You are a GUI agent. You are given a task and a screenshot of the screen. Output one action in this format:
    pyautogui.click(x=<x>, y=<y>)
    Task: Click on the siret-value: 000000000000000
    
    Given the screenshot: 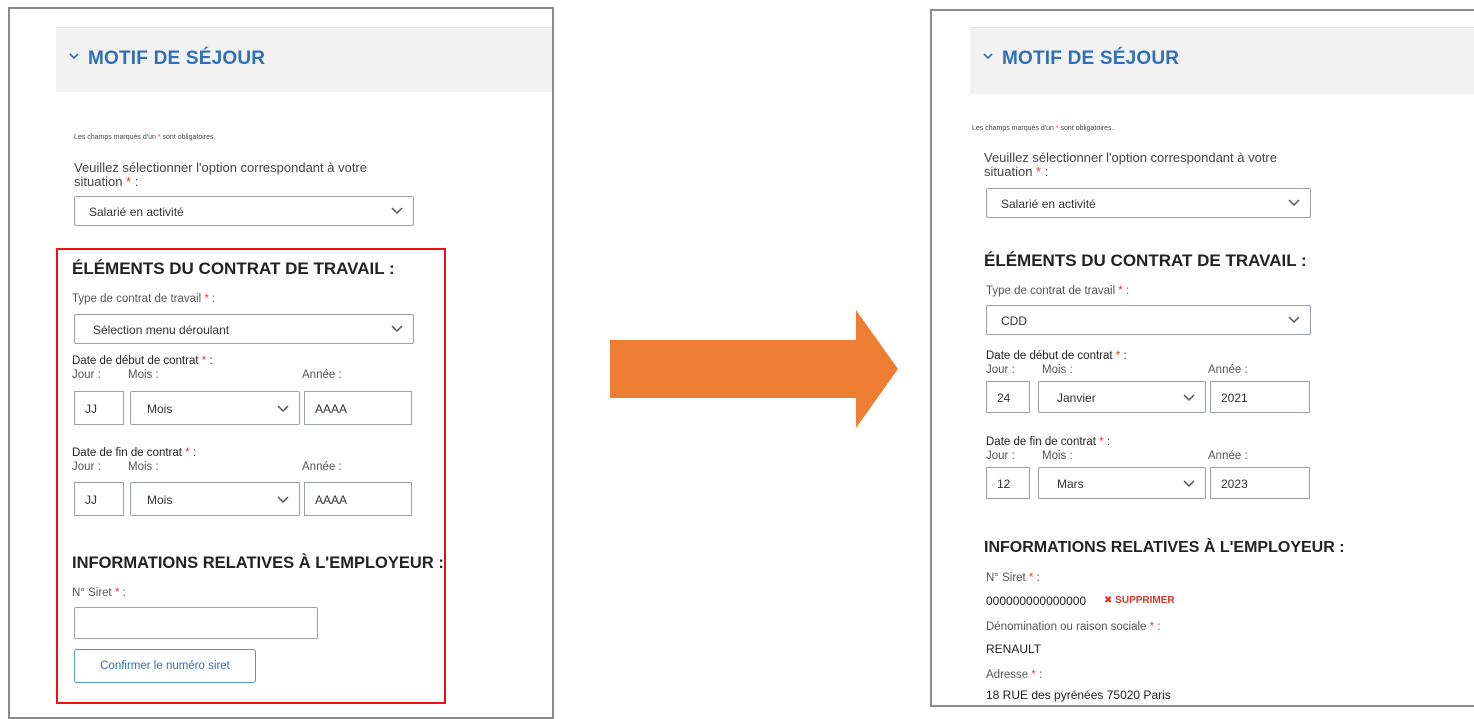 What is the action you would take?
    pyautogui.click(x=1036, y=601)
    